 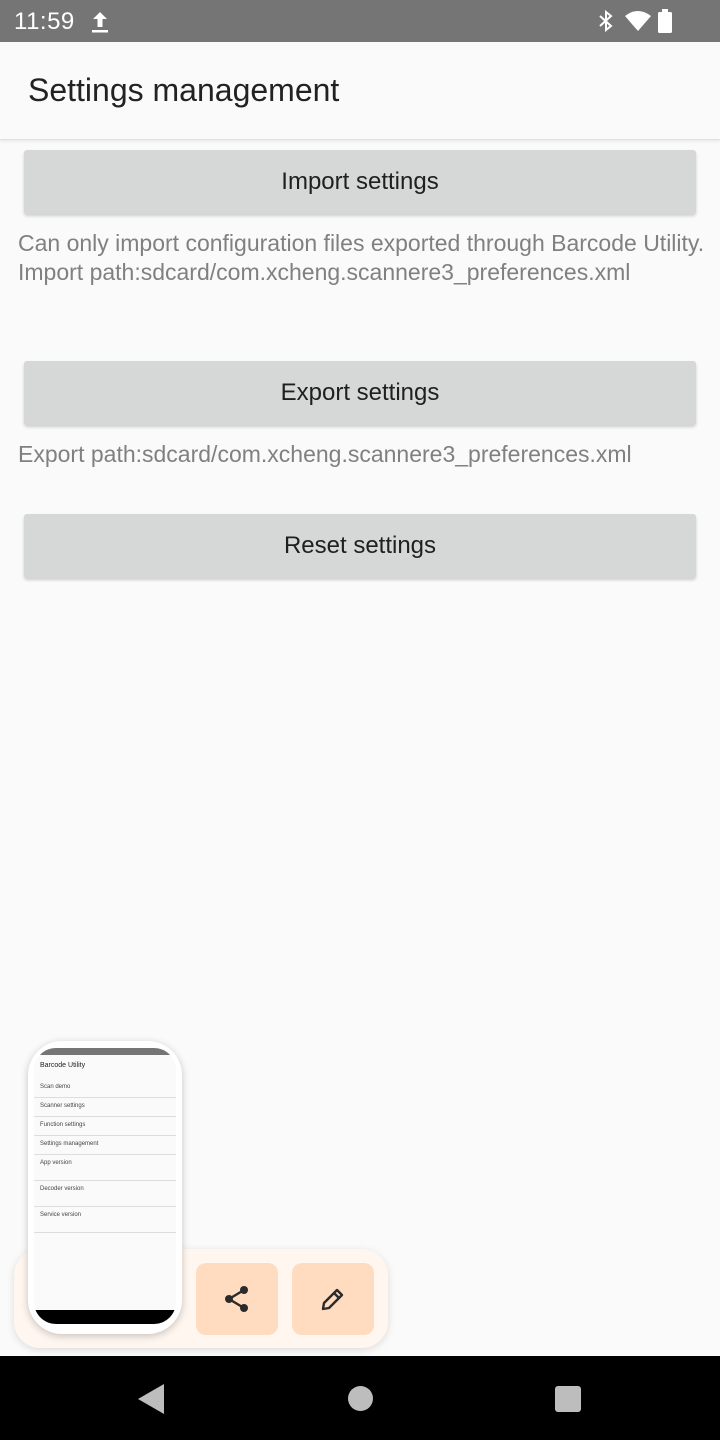 I want to click on import-settings-button: Import settings, so click(x=360, y=182).